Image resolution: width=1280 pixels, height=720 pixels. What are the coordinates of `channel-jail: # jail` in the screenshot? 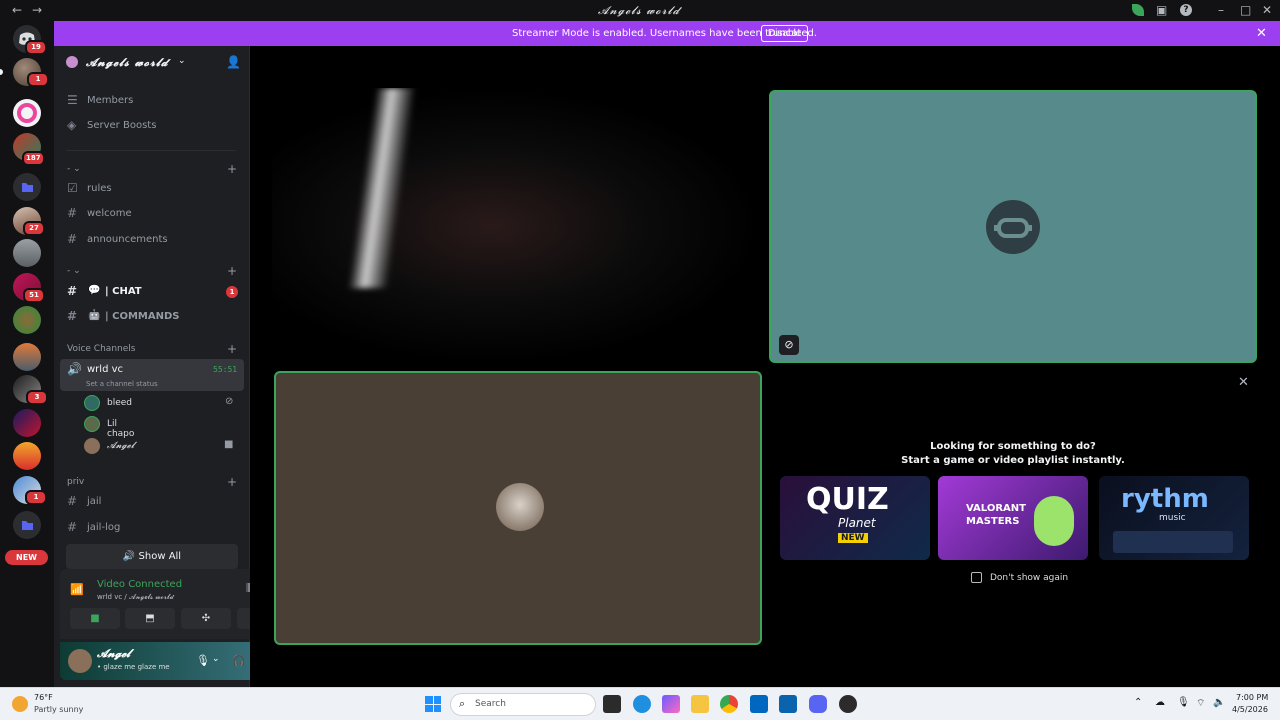 It's located at (152, 502).